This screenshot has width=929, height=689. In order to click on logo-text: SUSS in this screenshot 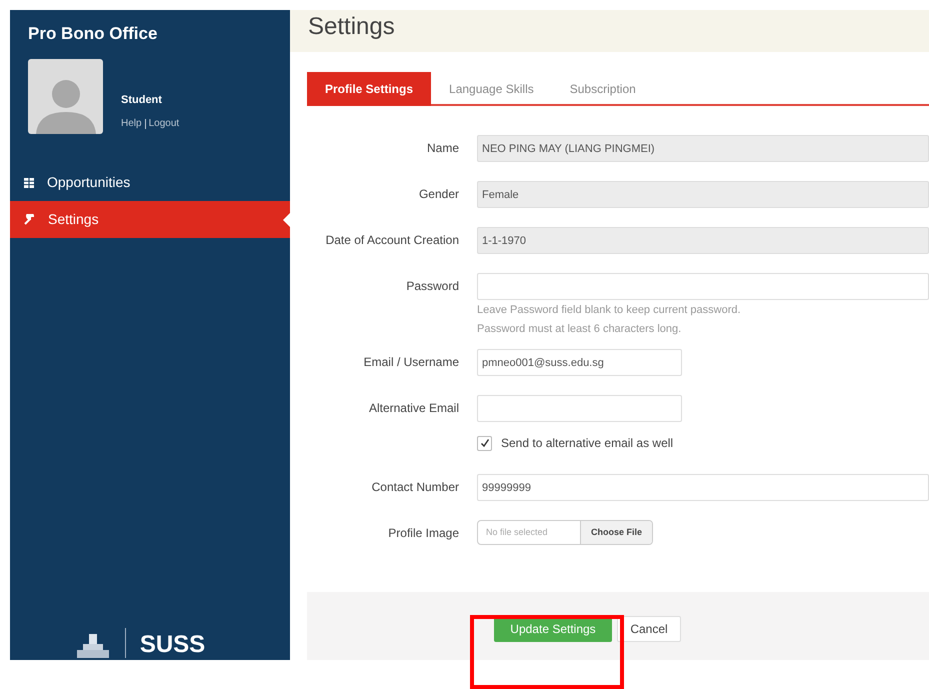, I will do `click(173, 645)`.